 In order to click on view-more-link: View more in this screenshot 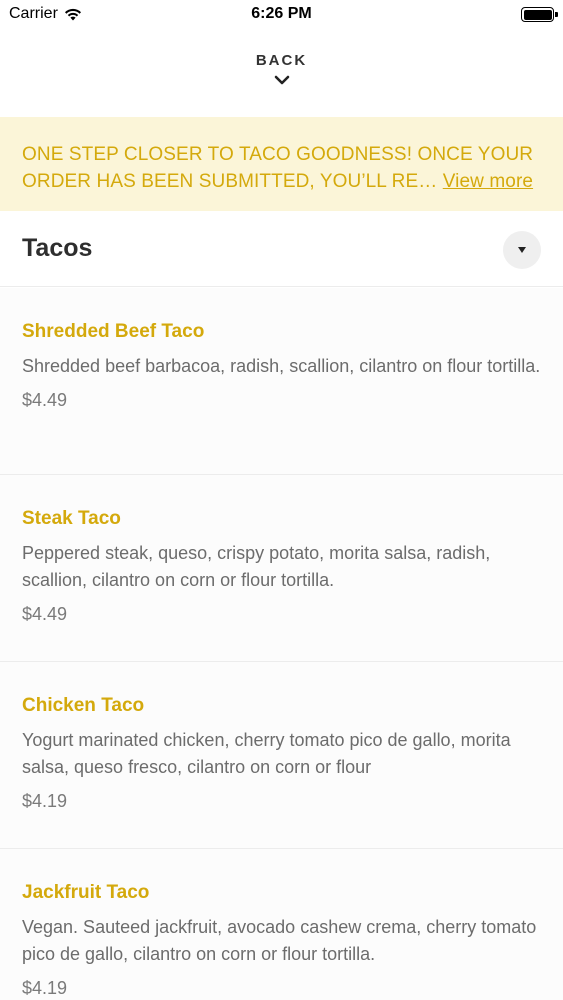, I will do `click(488, 181)`.